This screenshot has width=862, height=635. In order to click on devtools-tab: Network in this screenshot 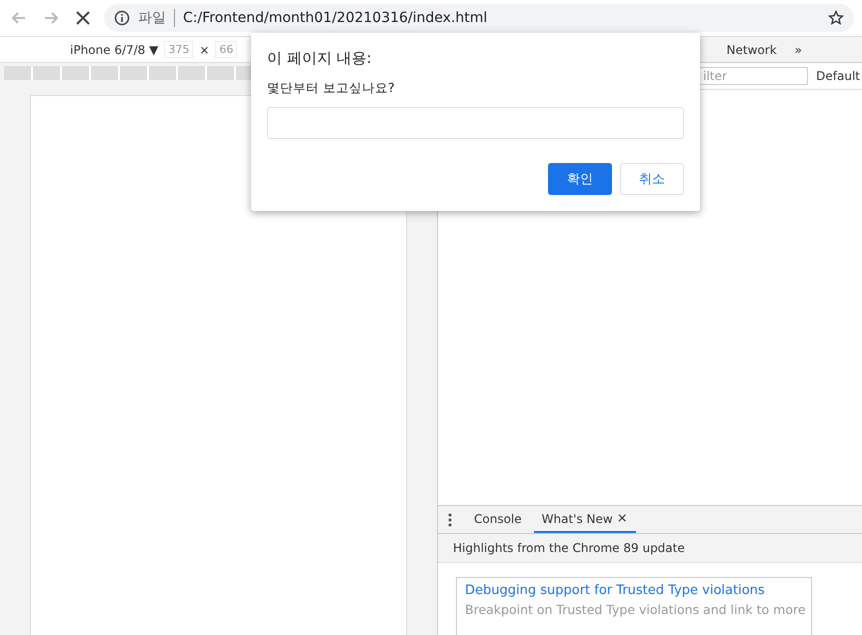, I will do `click(751, 49)`.